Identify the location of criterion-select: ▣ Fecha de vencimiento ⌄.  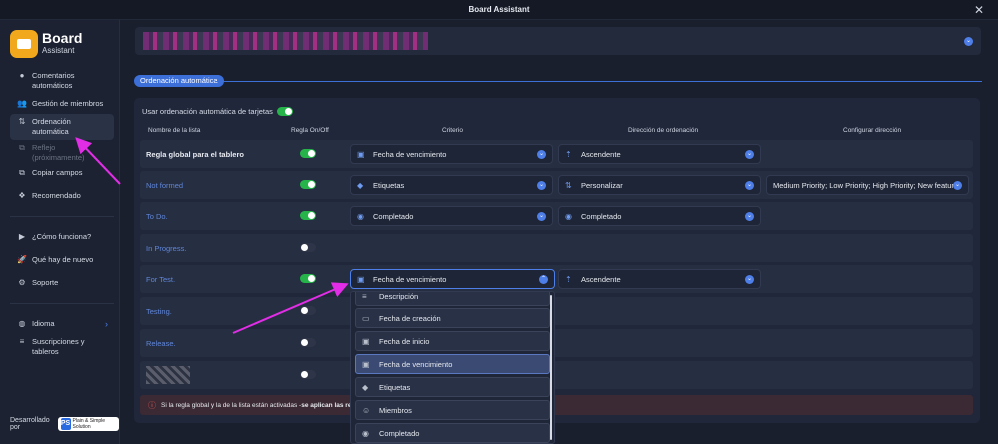
(451, 154).